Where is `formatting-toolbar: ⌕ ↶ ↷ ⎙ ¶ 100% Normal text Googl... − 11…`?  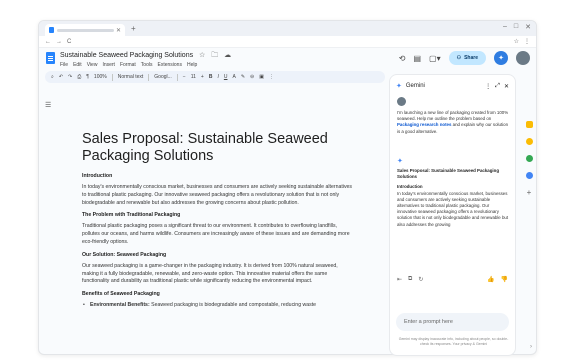
formatting-toolbar: ⌕ ↶ ↷ ⎙ ¶ 100% Normal text Googl... − 11… is located at coordinates (215, 77).